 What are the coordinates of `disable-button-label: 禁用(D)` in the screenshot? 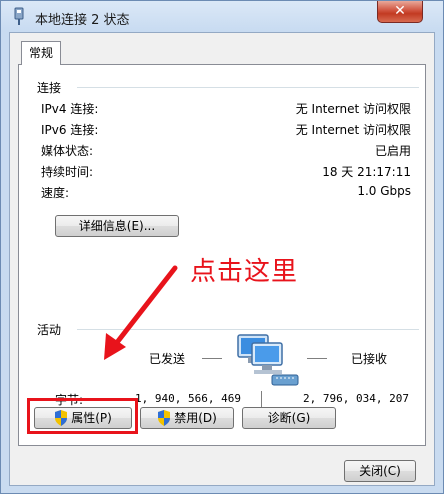 It's located at (195, 418).